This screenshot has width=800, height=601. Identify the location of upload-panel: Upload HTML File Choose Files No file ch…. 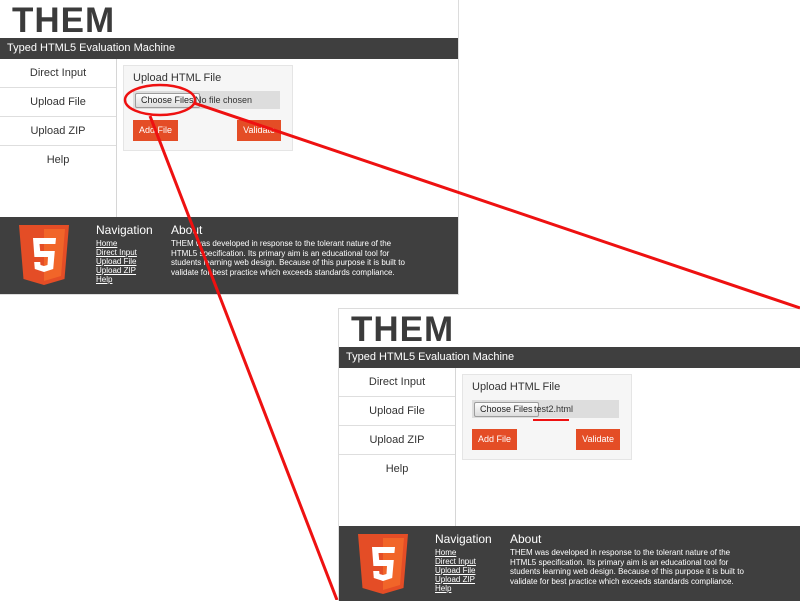
(208, 108).